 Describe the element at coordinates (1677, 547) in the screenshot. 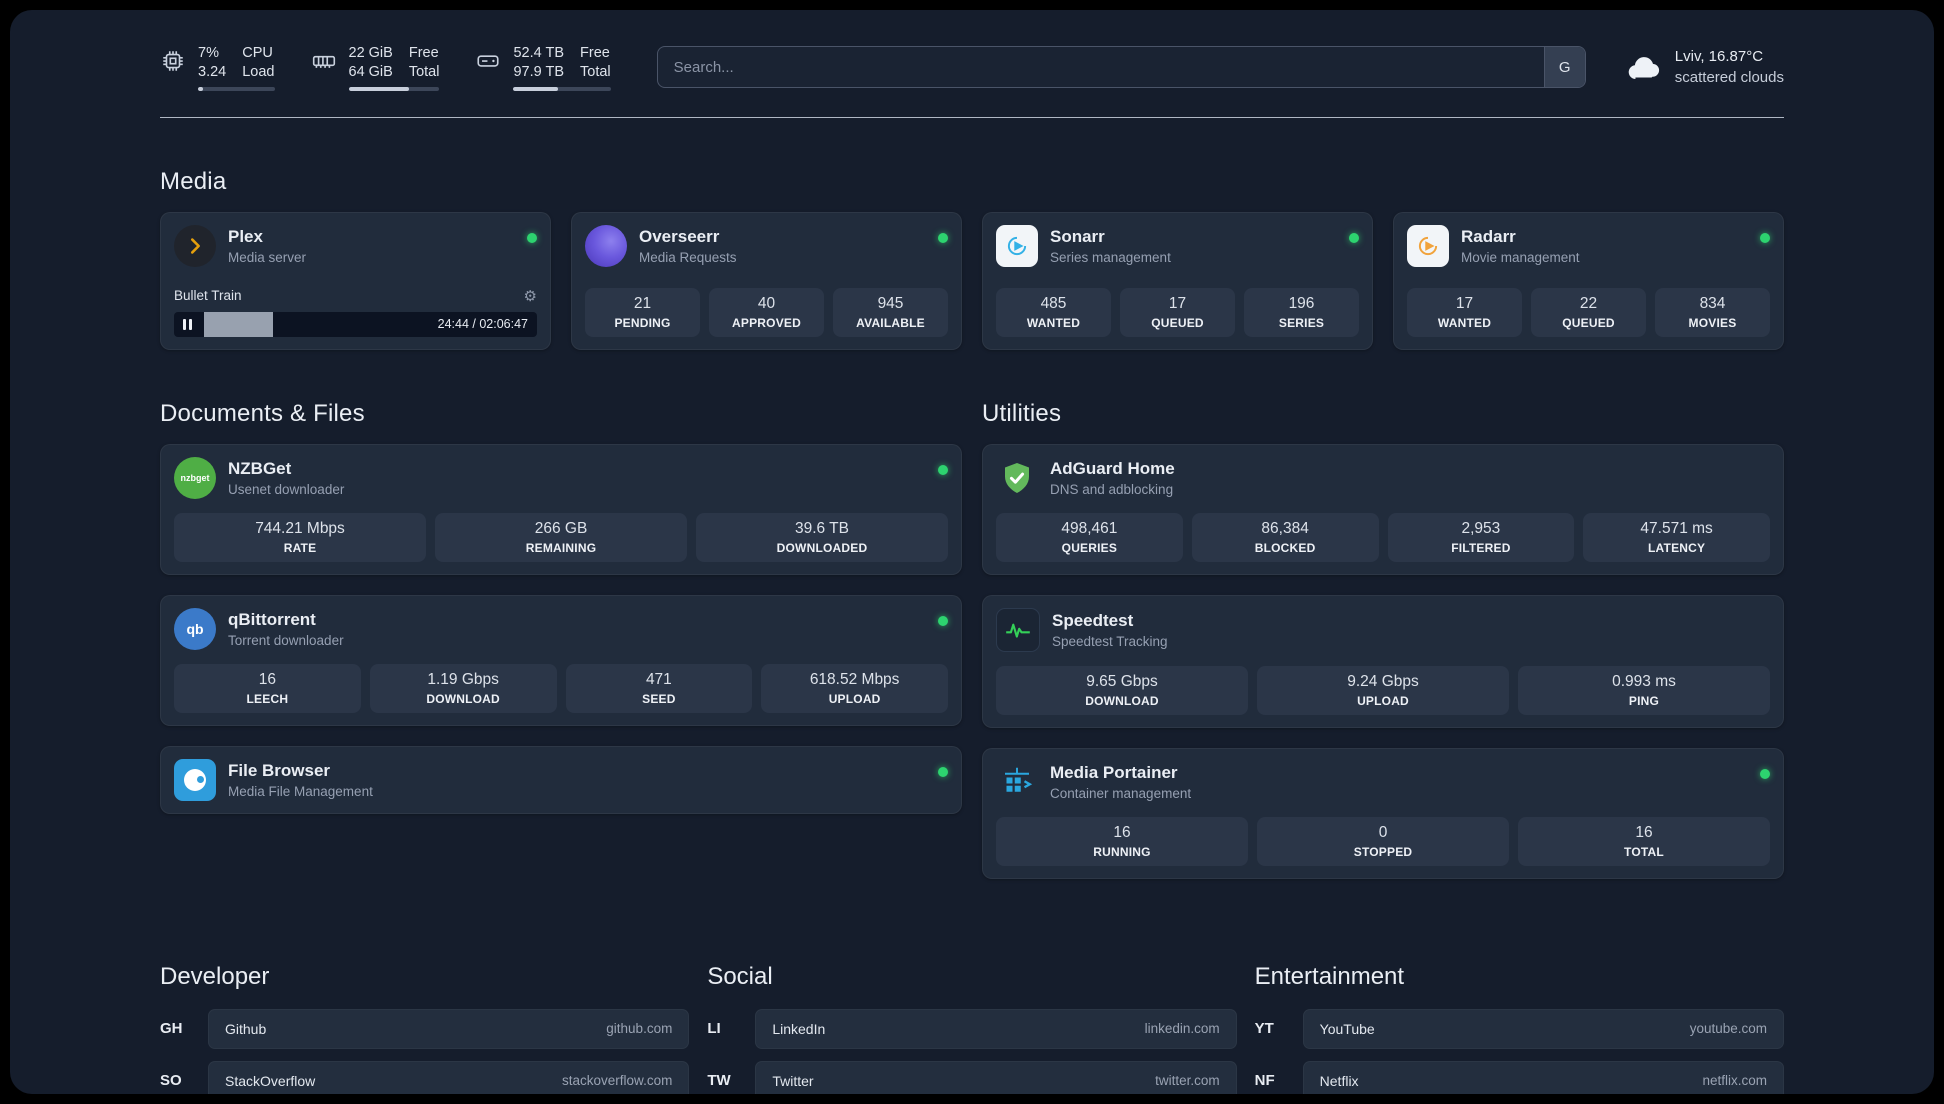

I see `stat-label: LATENCY` at that location.